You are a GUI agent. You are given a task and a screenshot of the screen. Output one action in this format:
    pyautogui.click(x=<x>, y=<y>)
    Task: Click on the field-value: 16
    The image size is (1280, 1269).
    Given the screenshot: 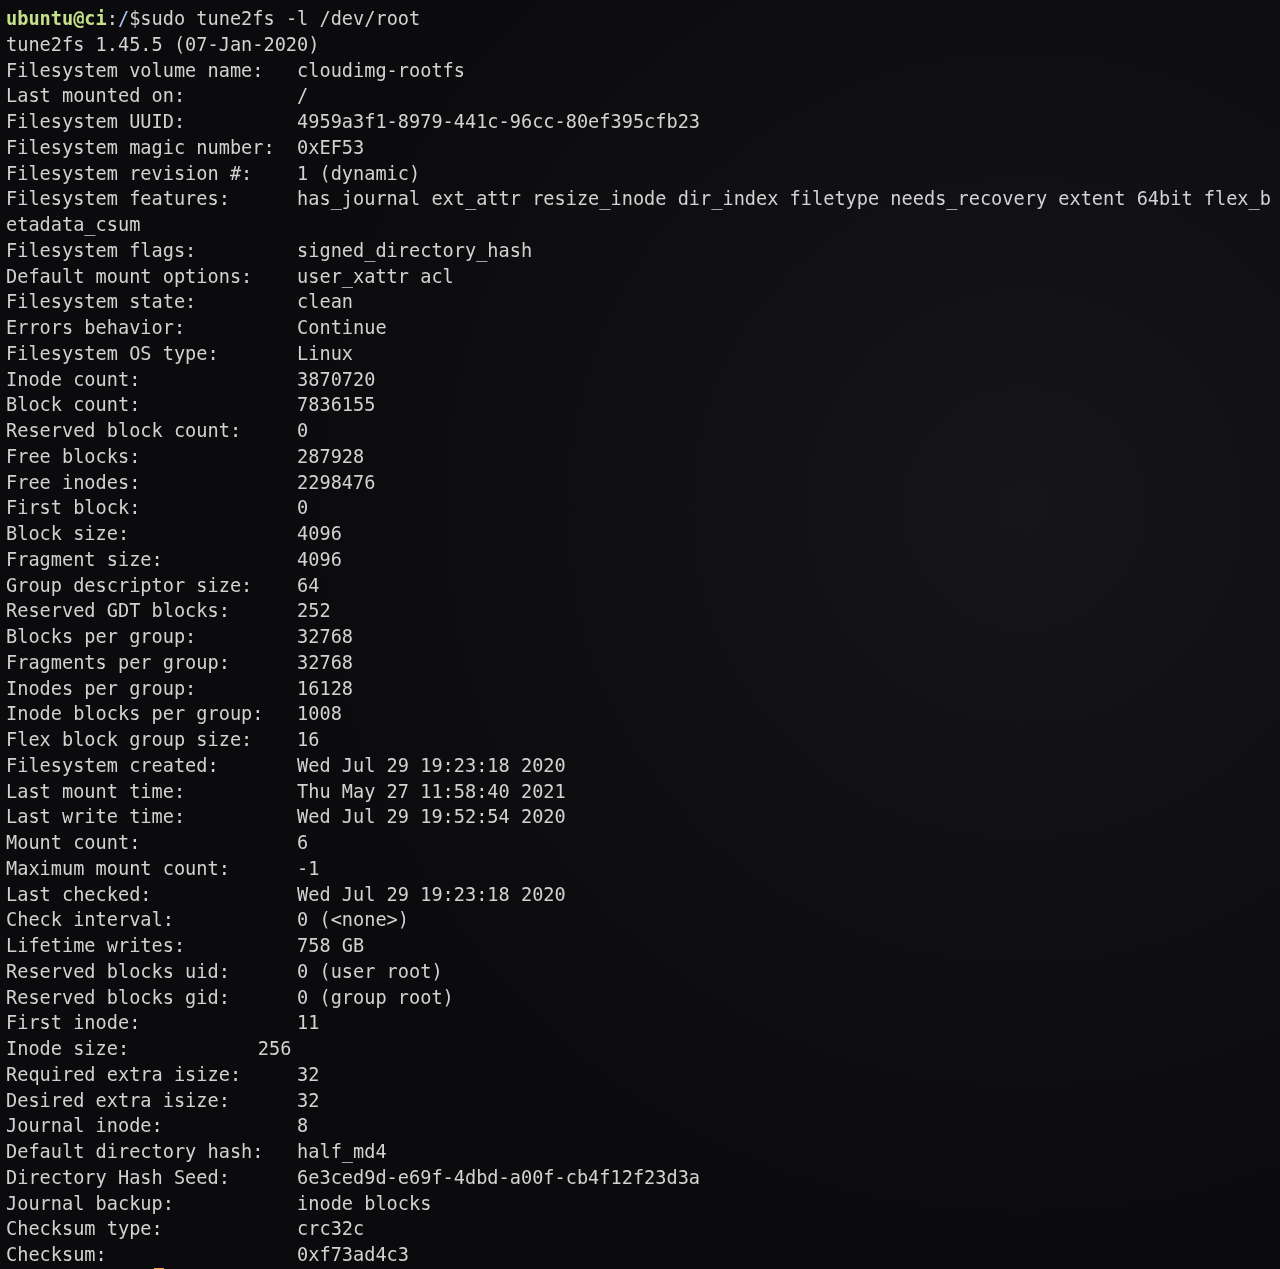 What is the action you would take?
    pyautogui.click(x=308, y=740)
    